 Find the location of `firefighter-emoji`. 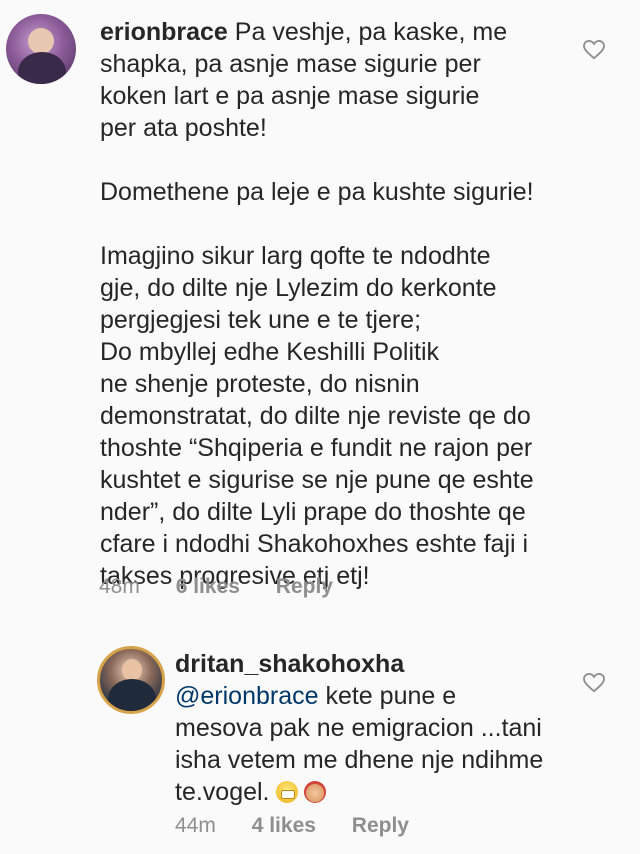

firefighter-emoji is located at coordinates (314, 792).